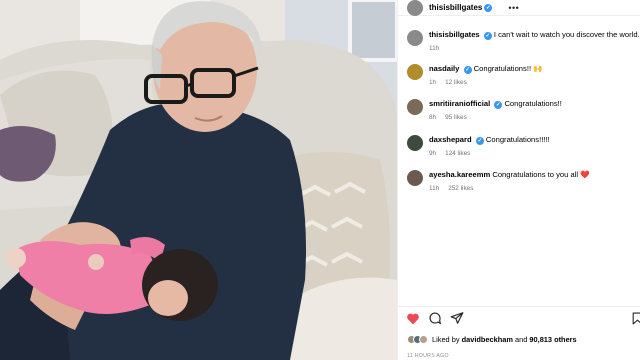  I want to click on comment-likes: 124 likes, so click(457, 153).